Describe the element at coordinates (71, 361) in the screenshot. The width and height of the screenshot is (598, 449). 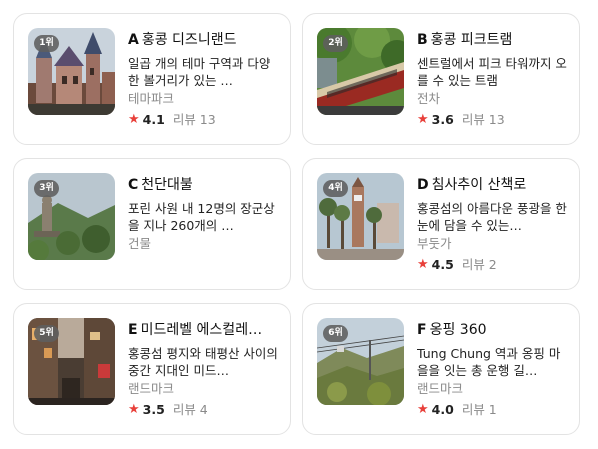
I see `place-thumbnail: 5위` at that location.